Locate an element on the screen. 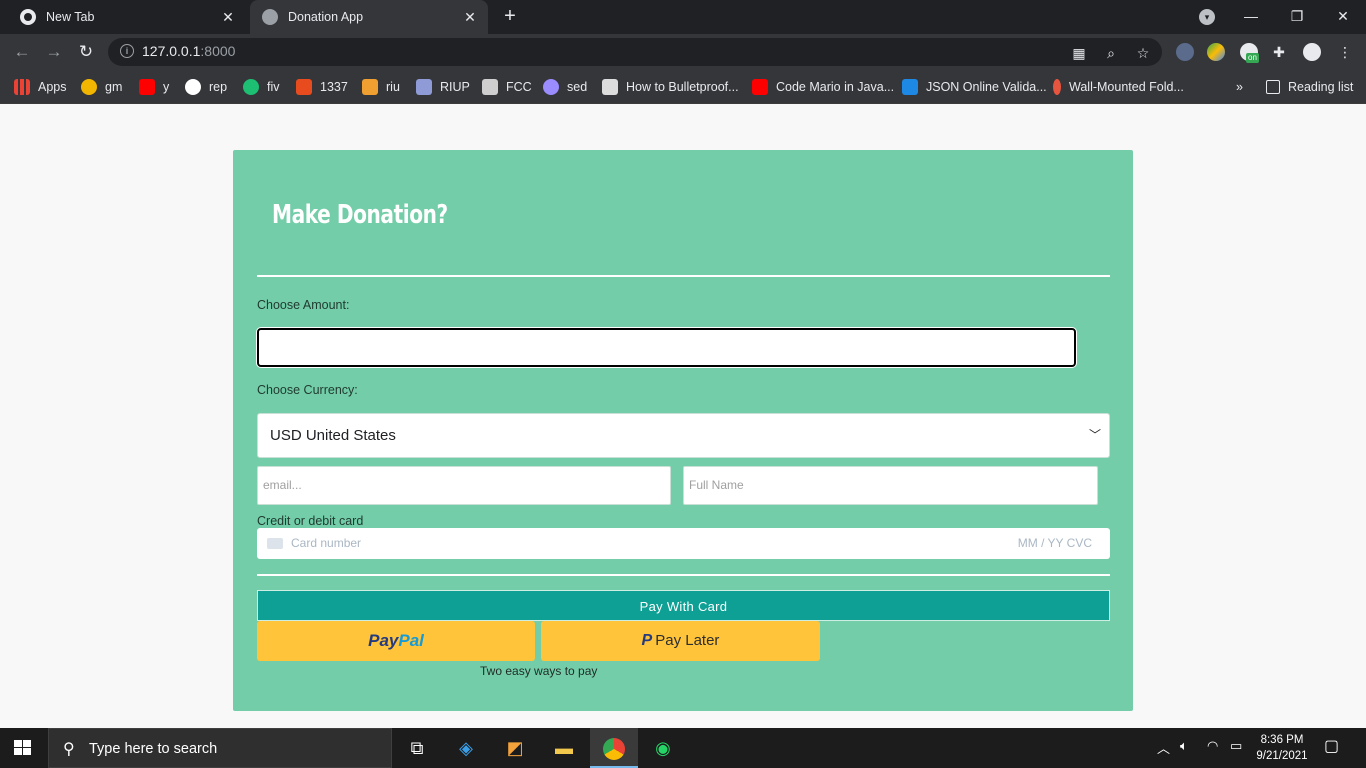 This screenshot has width=1366, height=768. youtube-icon is located at coordinates (760, 87).